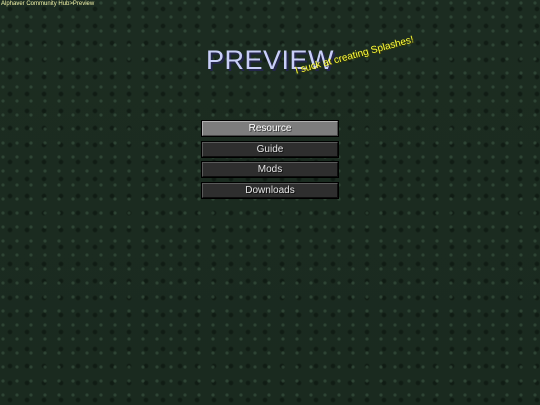  I want to click on page-title: PREVIEW, so click(270, 60).